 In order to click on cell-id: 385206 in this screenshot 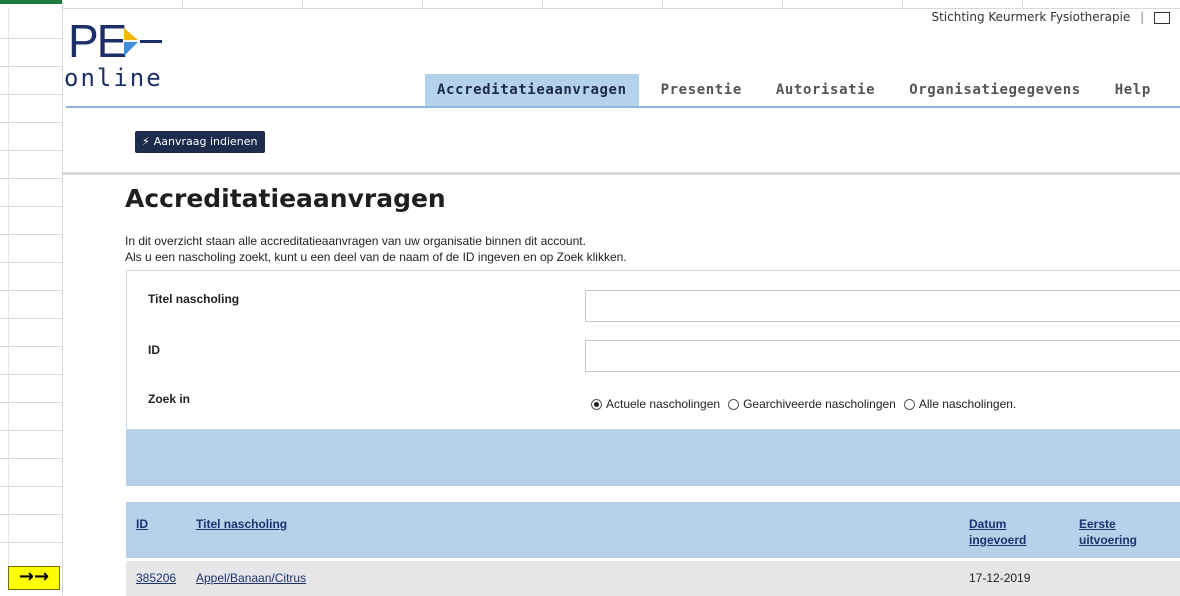, I will do `click(156, 578)`.